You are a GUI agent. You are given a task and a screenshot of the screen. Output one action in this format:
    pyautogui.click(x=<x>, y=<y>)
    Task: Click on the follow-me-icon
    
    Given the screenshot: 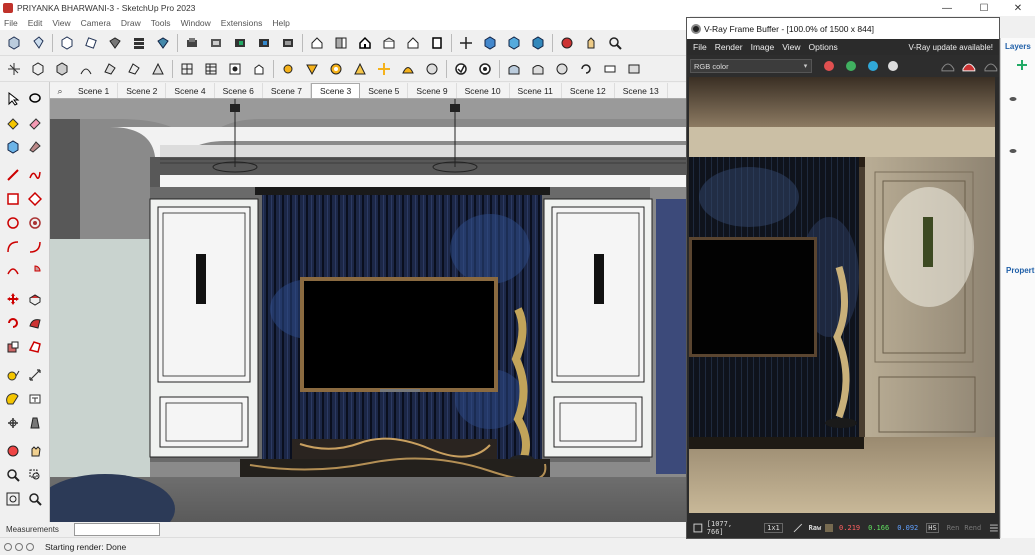 What is the action you would take?
    pyautogui.click(x=86, y=69)
    